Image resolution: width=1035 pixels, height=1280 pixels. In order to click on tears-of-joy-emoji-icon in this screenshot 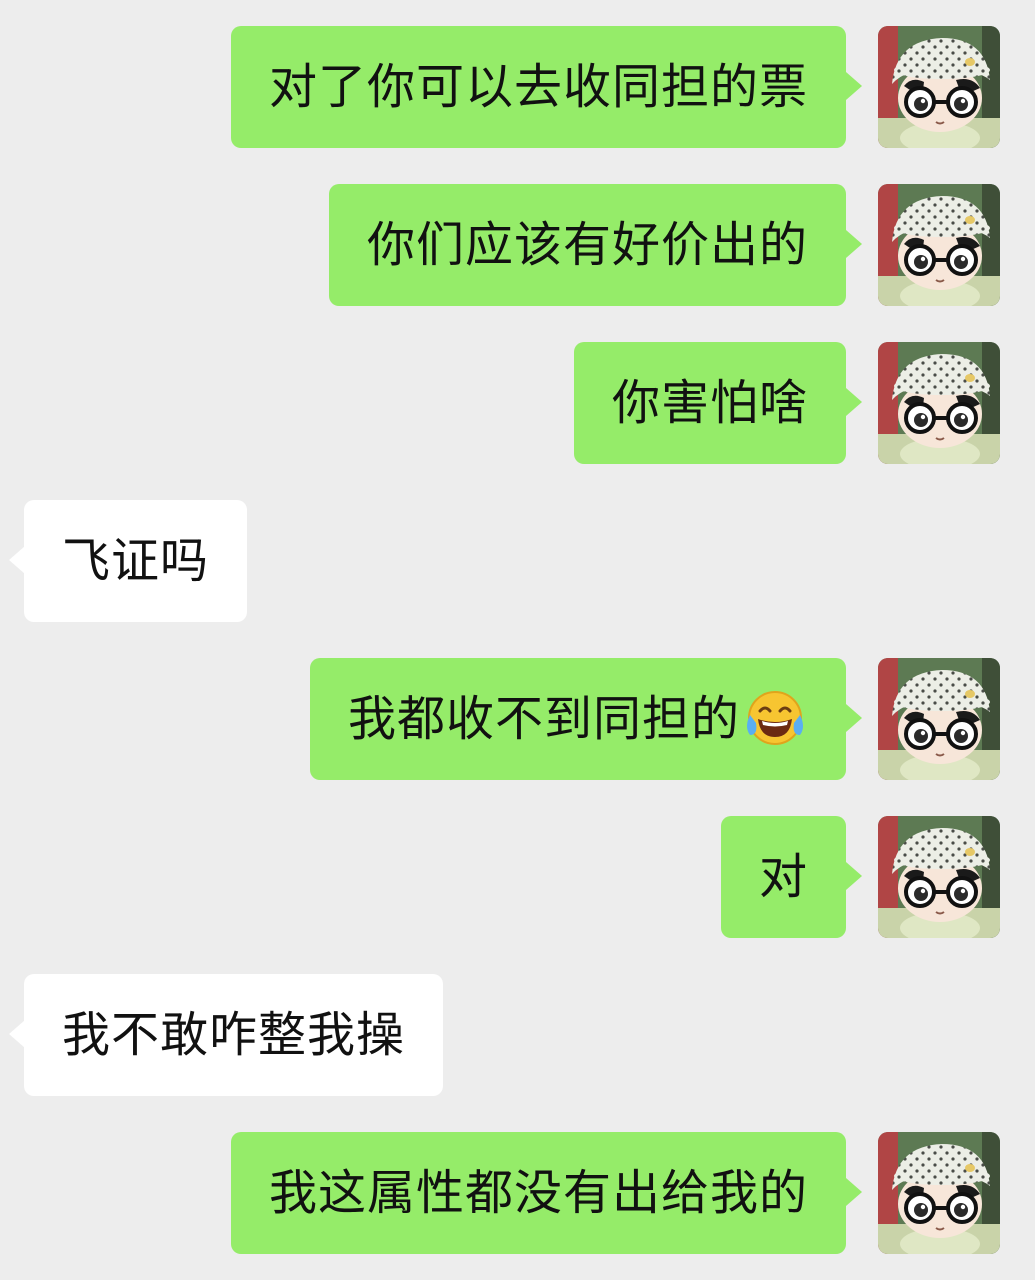, I will do `click(775, 718)`.